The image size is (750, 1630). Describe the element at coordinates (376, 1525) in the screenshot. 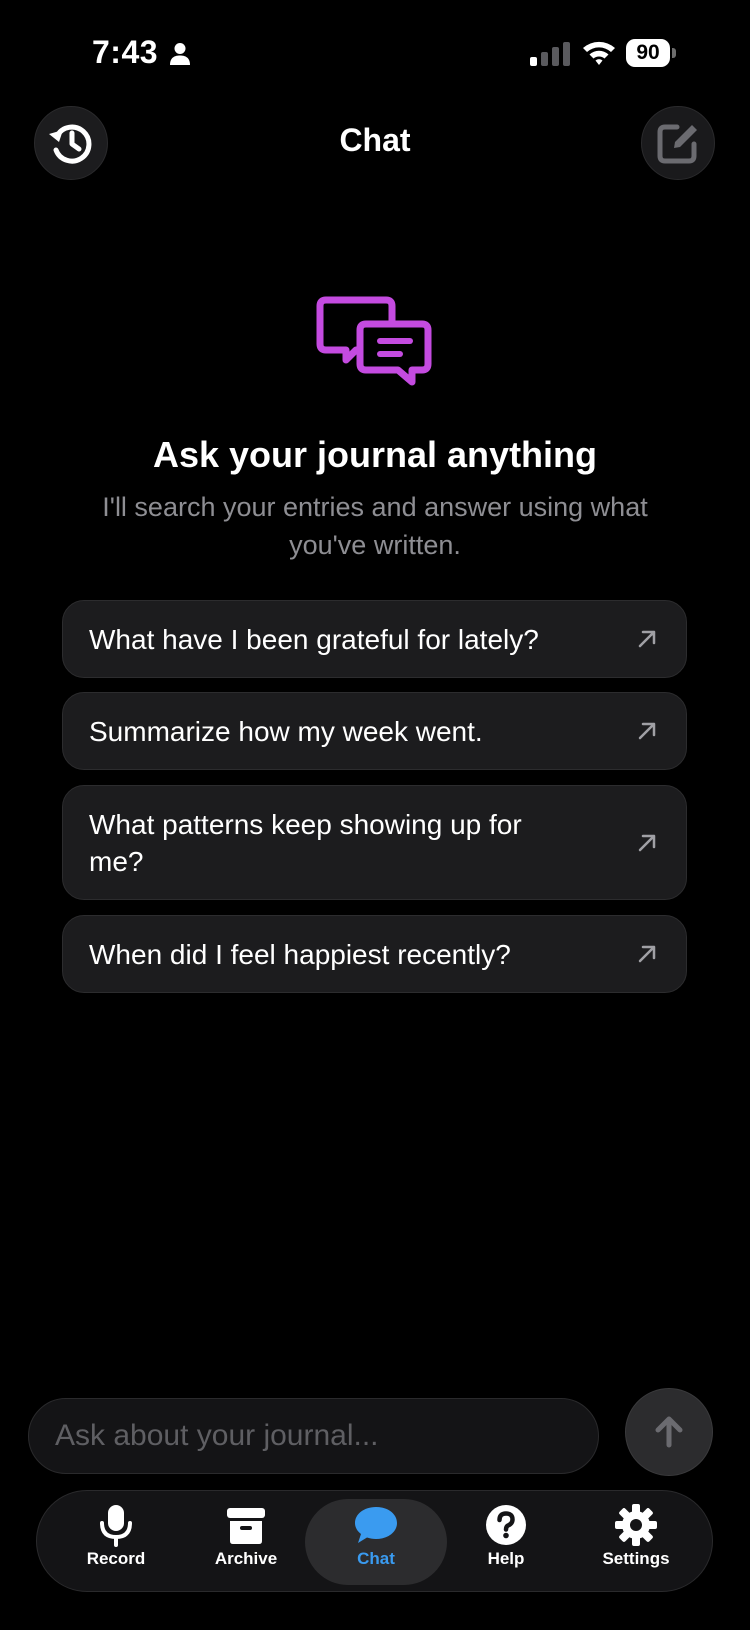

I see `chat-bubble-icon` at that location.